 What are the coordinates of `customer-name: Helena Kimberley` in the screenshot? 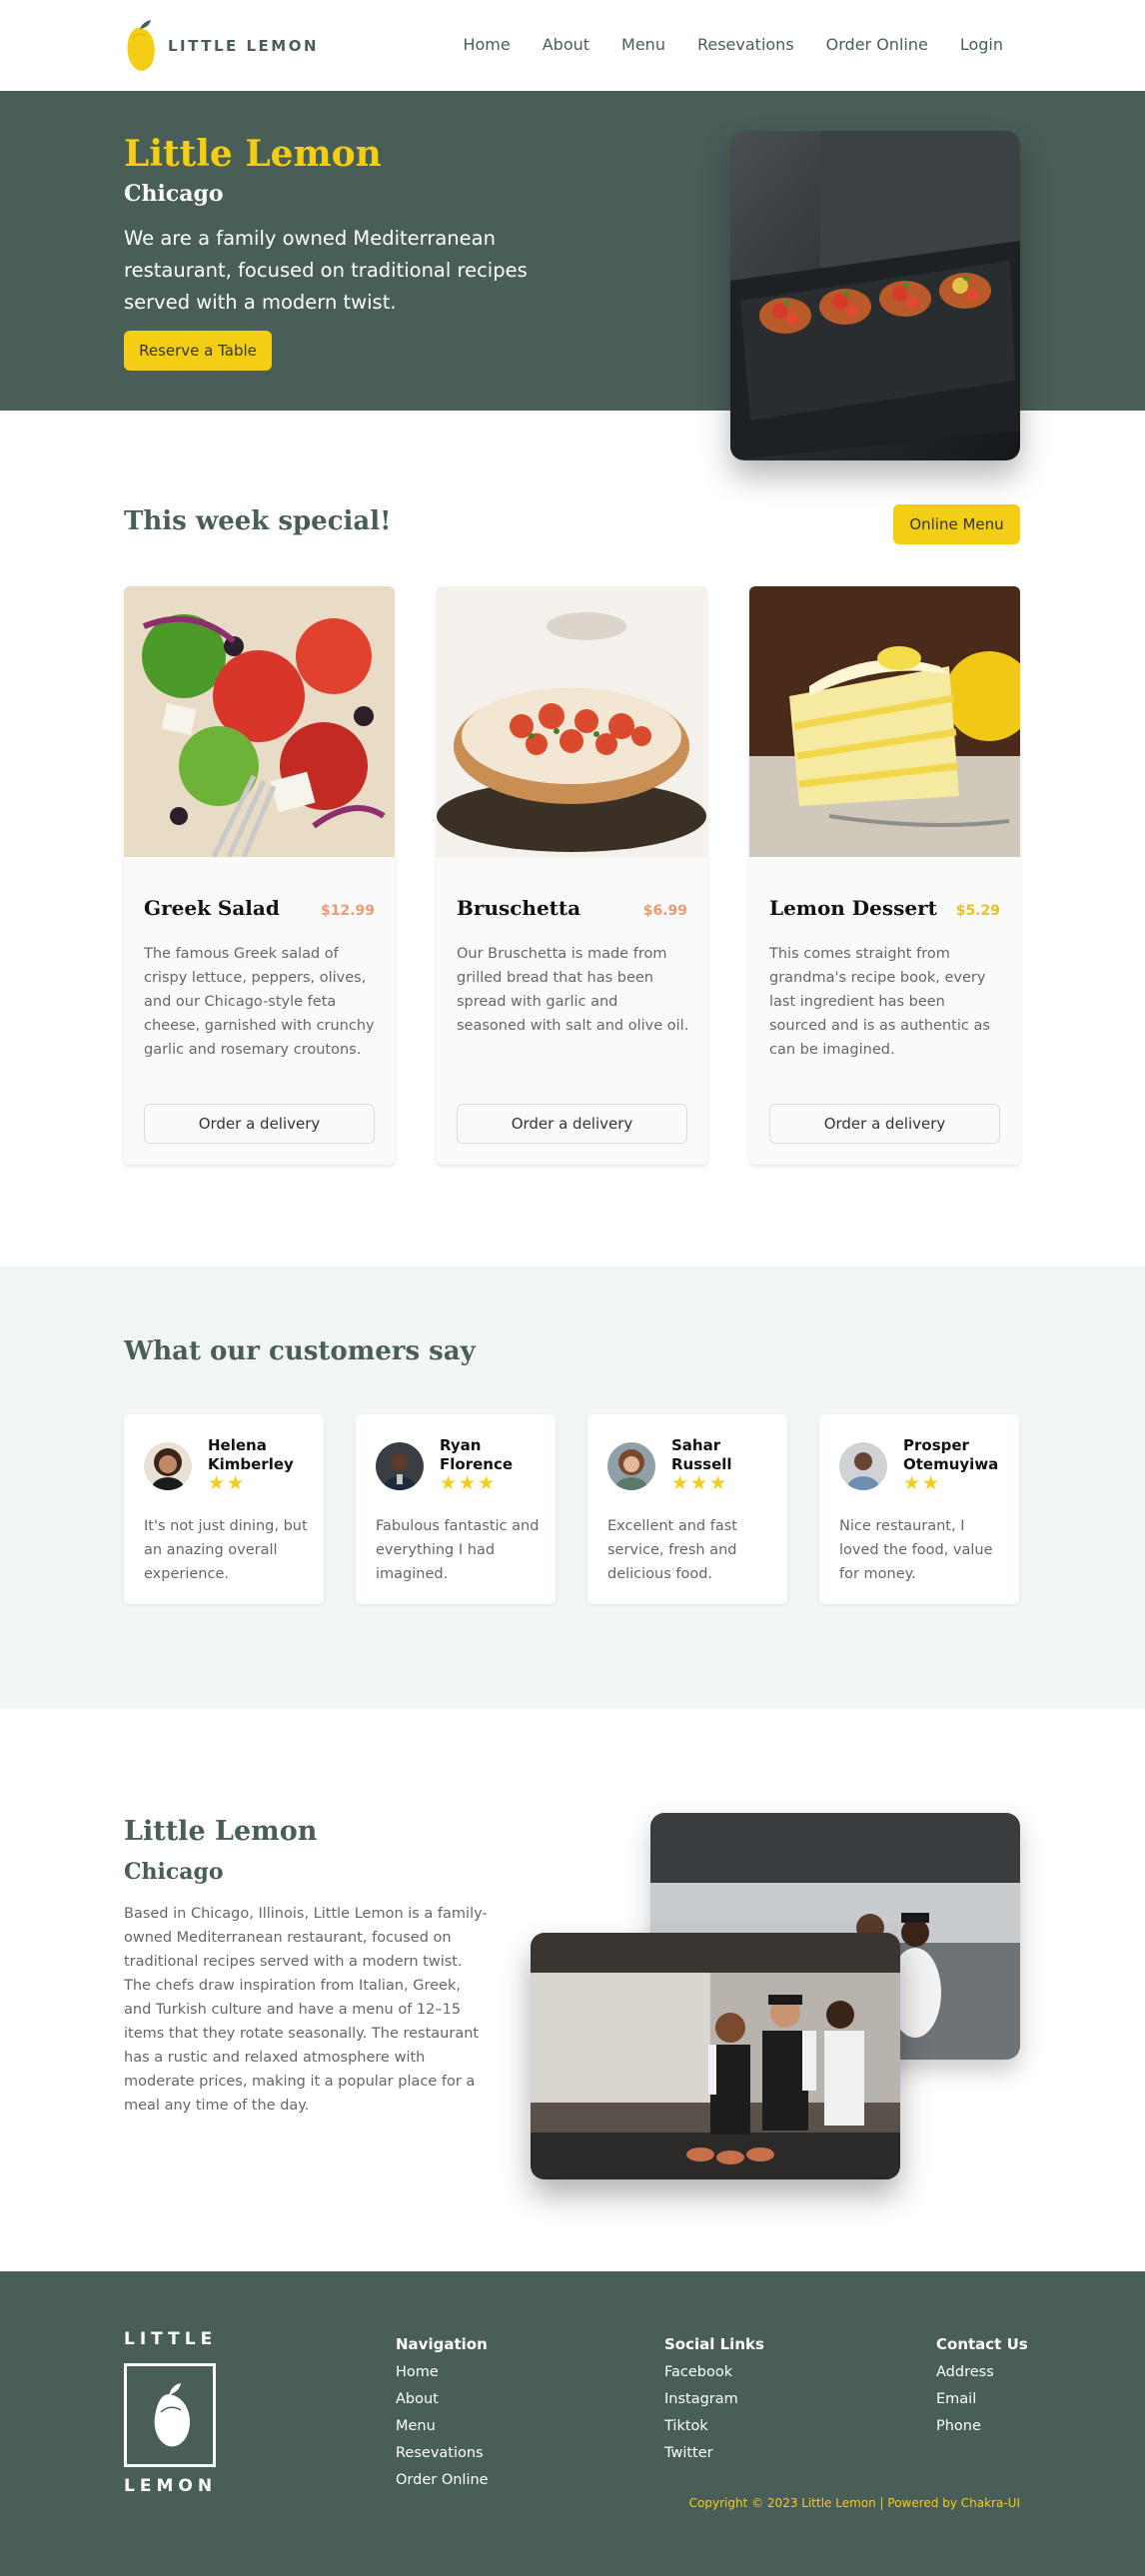 It's located at (251, 1455).